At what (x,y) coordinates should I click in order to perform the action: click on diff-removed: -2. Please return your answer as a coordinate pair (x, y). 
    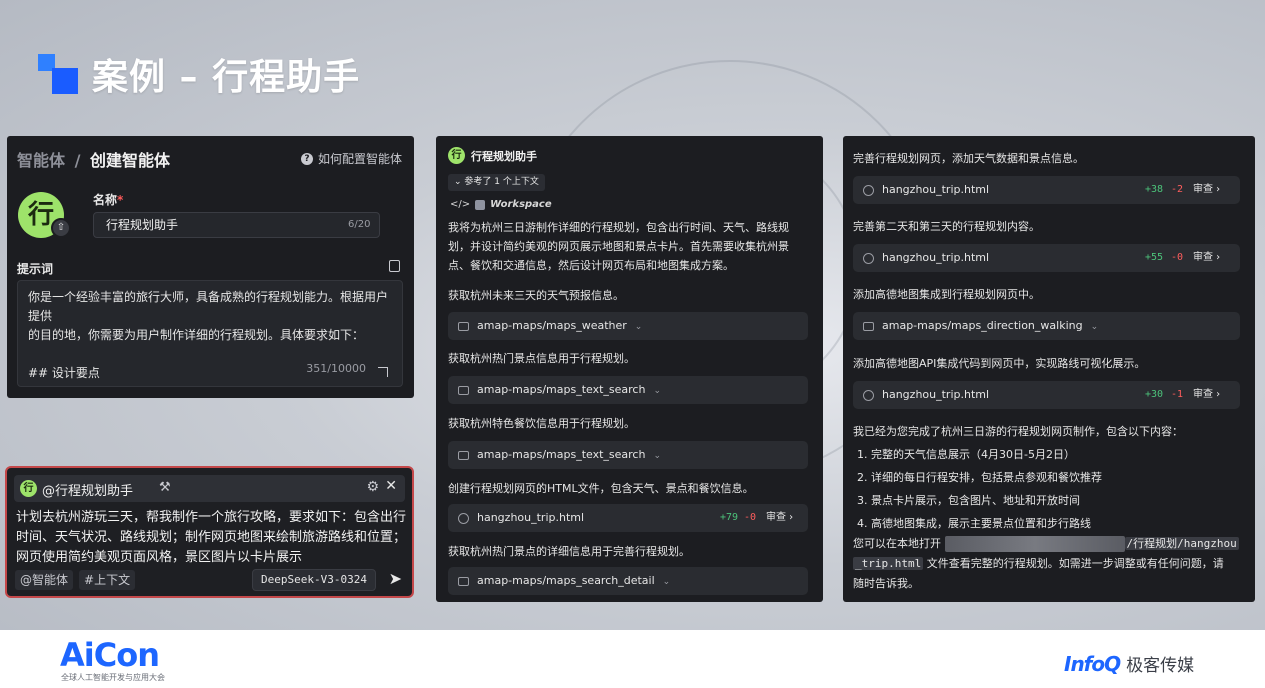
    Looking at the image, I should click on (1177, 189).